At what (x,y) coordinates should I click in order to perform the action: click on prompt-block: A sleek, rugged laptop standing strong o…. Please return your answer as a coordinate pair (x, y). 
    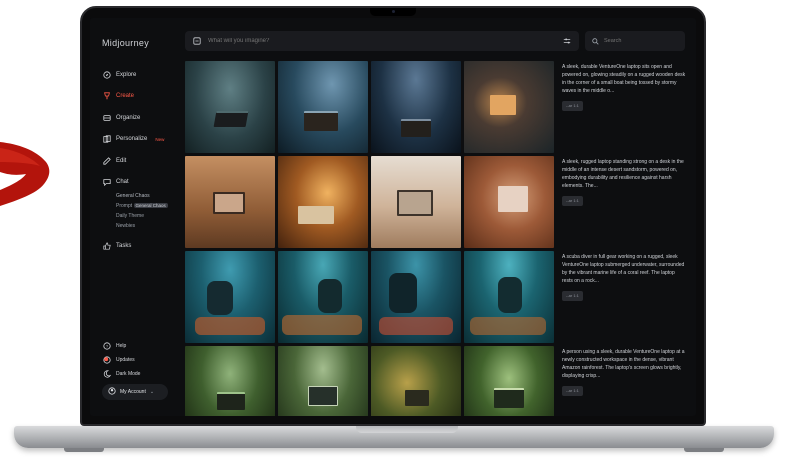
    Looking at the image, I should click on (624, 203).